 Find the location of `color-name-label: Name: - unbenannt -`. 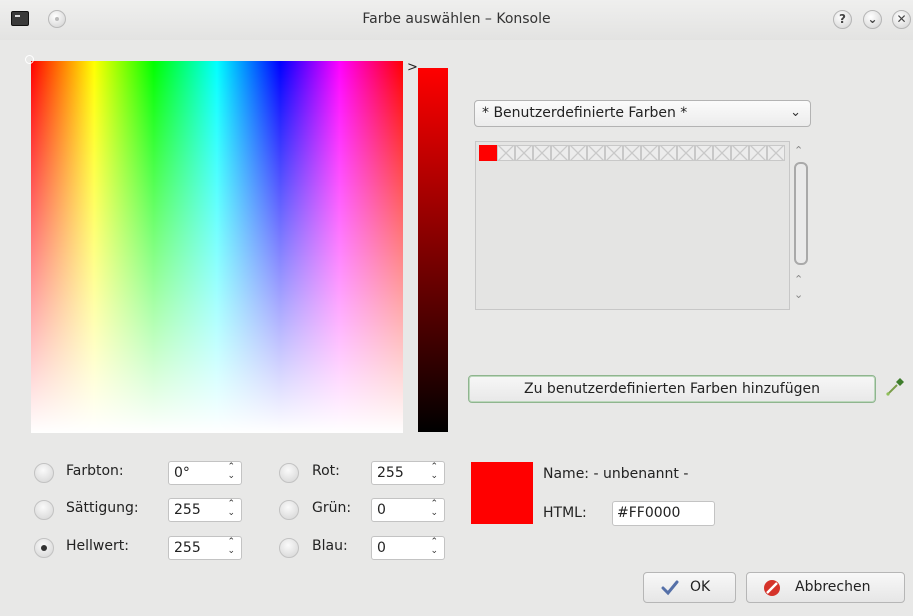

color-name-label: Name: - unbenannt - is located at coordinates (616, 474).